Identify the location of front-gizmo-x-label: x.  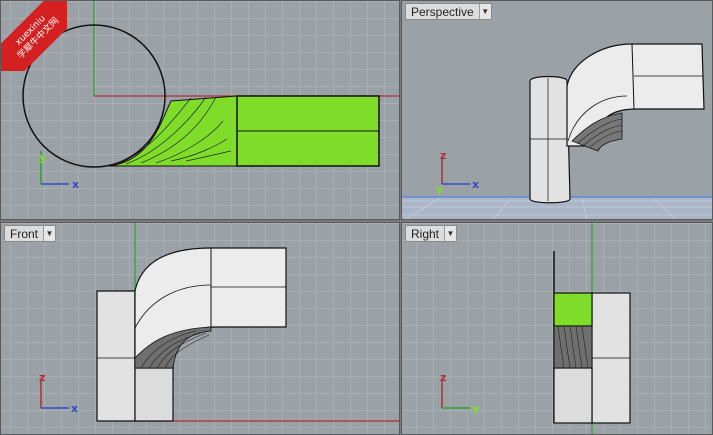
(74, 408).